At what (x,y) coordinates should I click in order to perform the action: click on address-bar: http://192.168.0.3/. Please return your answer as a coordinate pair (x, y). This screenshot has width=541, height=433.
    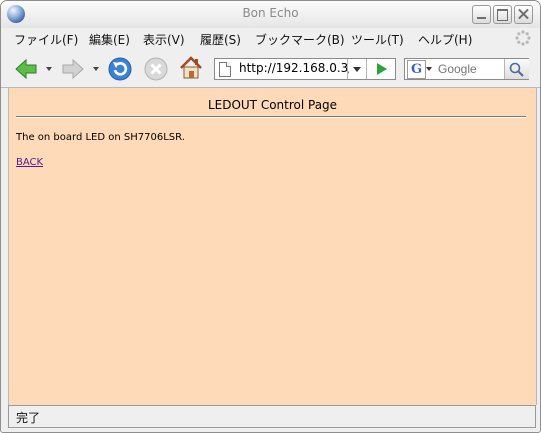
    Looking at the image, I should click on (305, 69).